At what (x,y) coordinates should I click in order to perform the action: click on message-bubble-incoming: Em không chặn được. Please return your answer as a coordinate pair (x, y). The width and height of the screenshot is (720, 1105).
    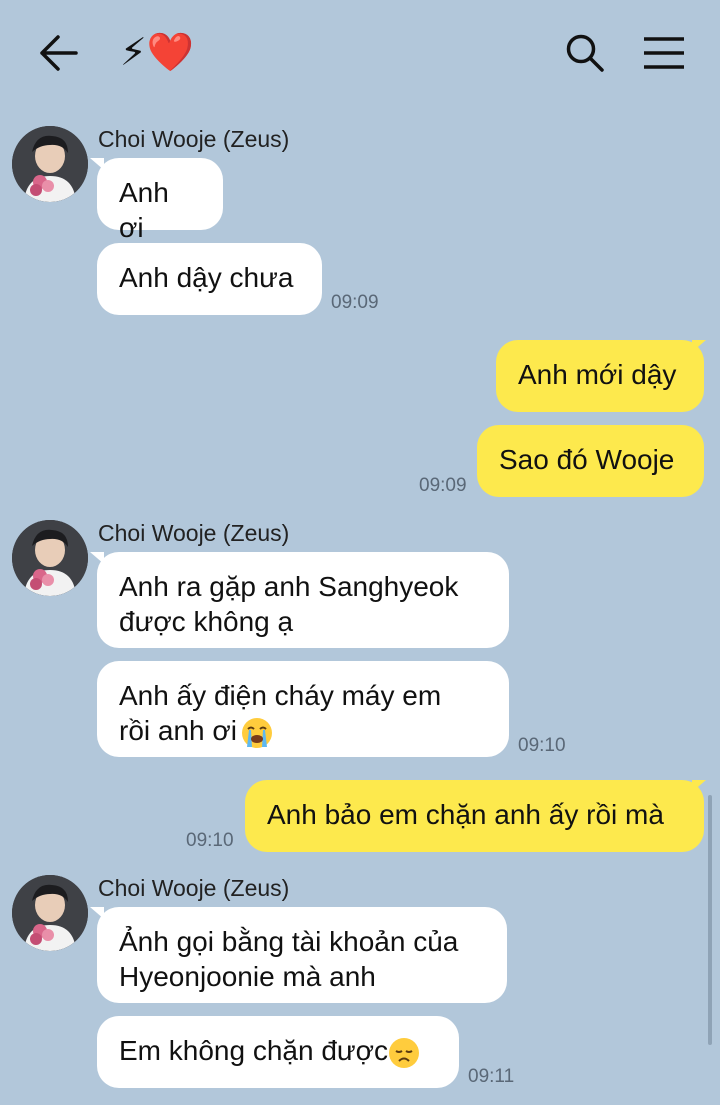
    Looking at the image, I should click on (278, 1052).